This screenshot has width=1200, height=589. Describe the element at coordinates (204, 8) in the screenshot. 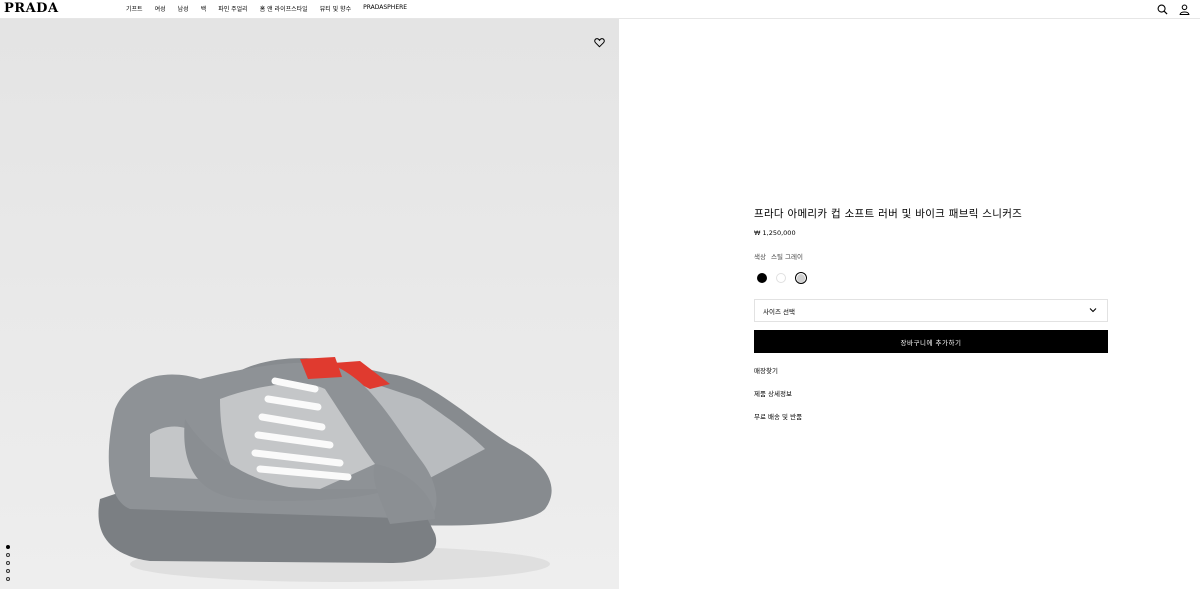

I see `nav-item-bags: 백` at that location.